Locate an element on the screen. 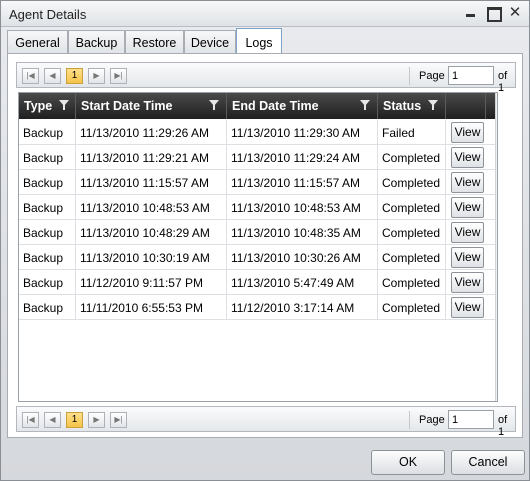  column-header-end: End Date Time is located at coordinates (302, 106).